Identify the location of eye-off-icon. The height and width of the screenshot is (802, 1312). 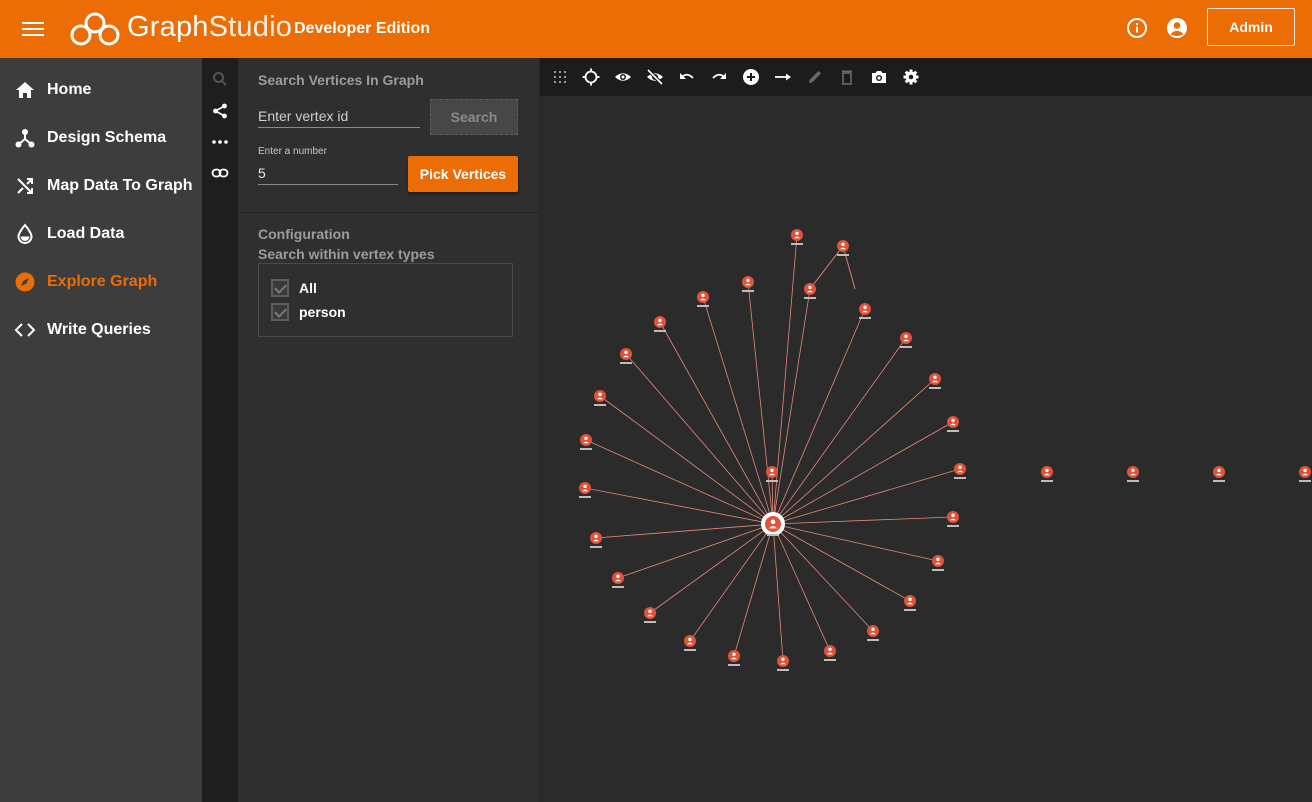
(655, 77).